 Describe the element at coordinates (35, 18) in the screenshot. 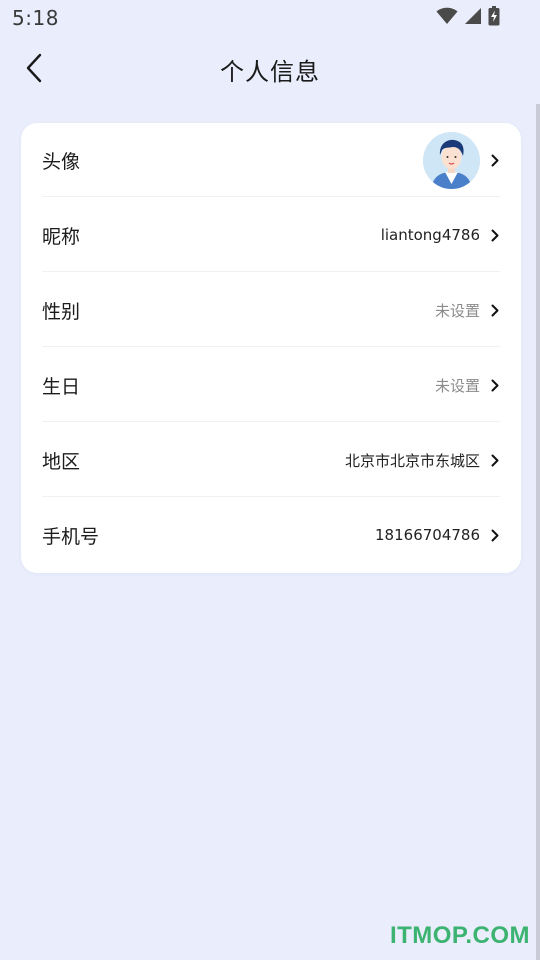

I see `status-time: 5:18` at that location.